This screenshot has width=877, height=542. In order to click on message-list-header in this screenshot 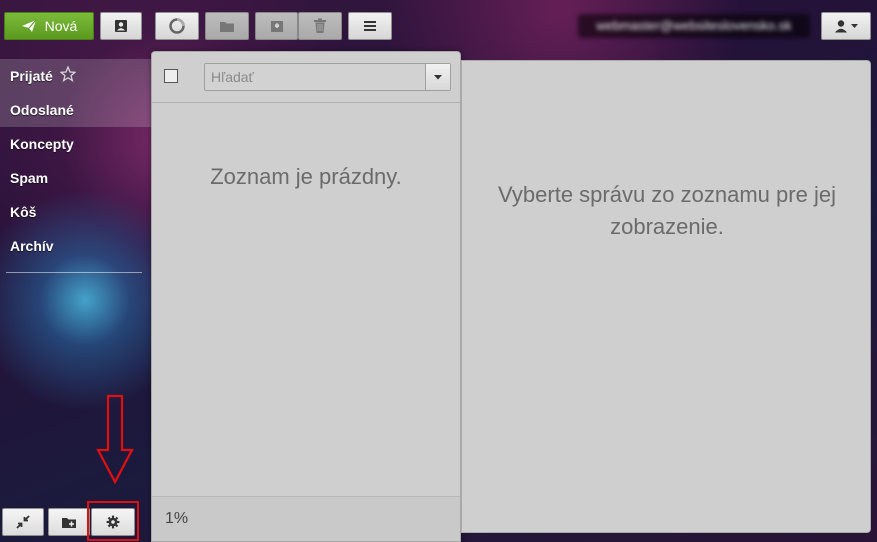, I will do `click(306, 77)`.